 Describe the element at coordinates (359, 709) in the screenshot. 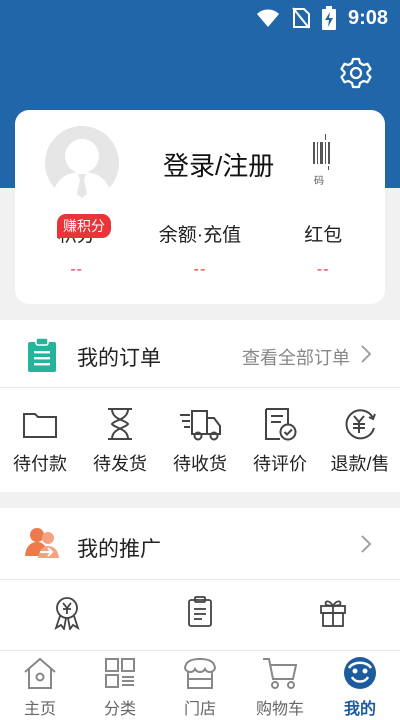

I see `tab-profile-label: 我的` at that location.